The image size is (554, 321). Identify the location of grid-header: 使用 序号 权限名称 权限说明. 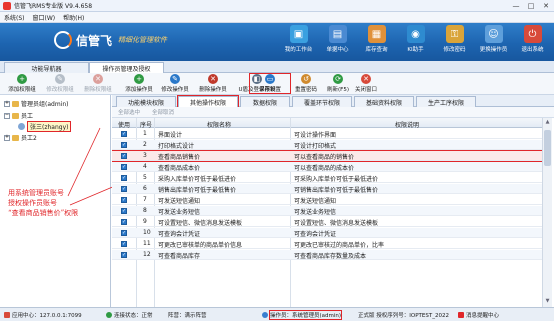
(327, 123).